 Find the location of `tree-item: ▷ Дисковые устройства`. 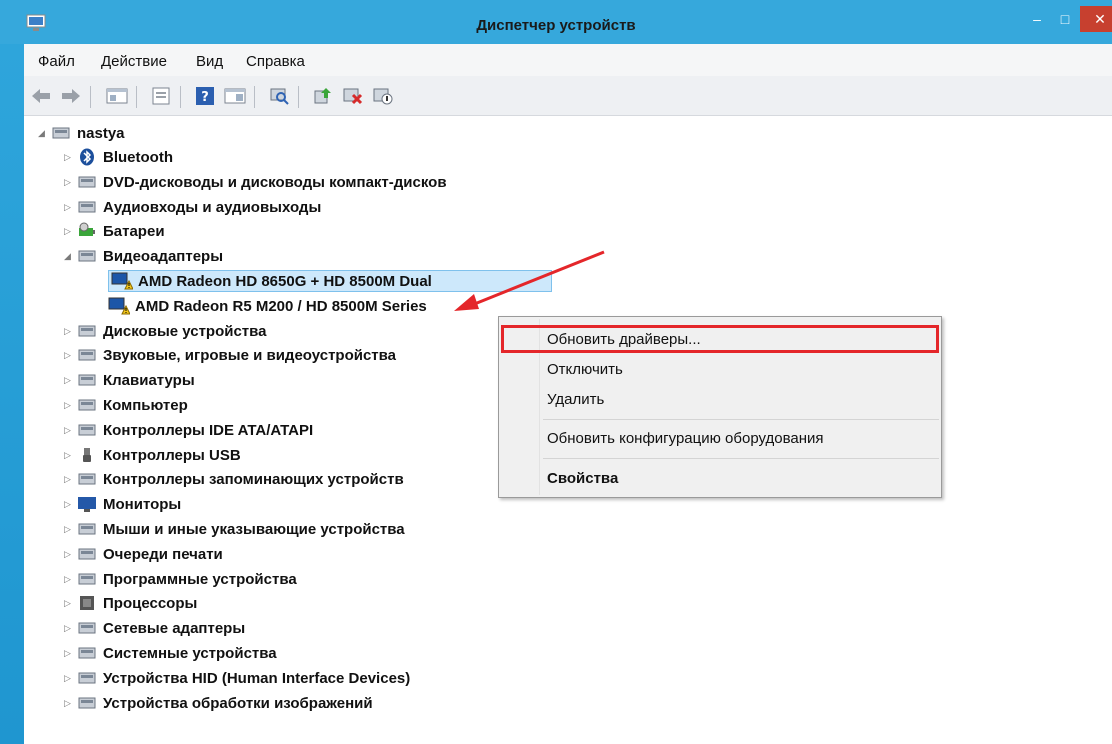

tree-item: ▷ Дисковые устройства is located at coordinates (165, 331).